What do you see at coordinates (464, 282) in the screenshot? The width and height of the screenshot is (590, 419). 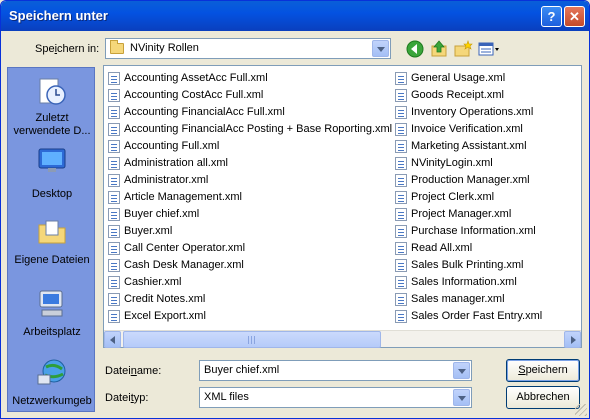 I see `file-name: Sales Information.xml` at bounding box center [464, 282].